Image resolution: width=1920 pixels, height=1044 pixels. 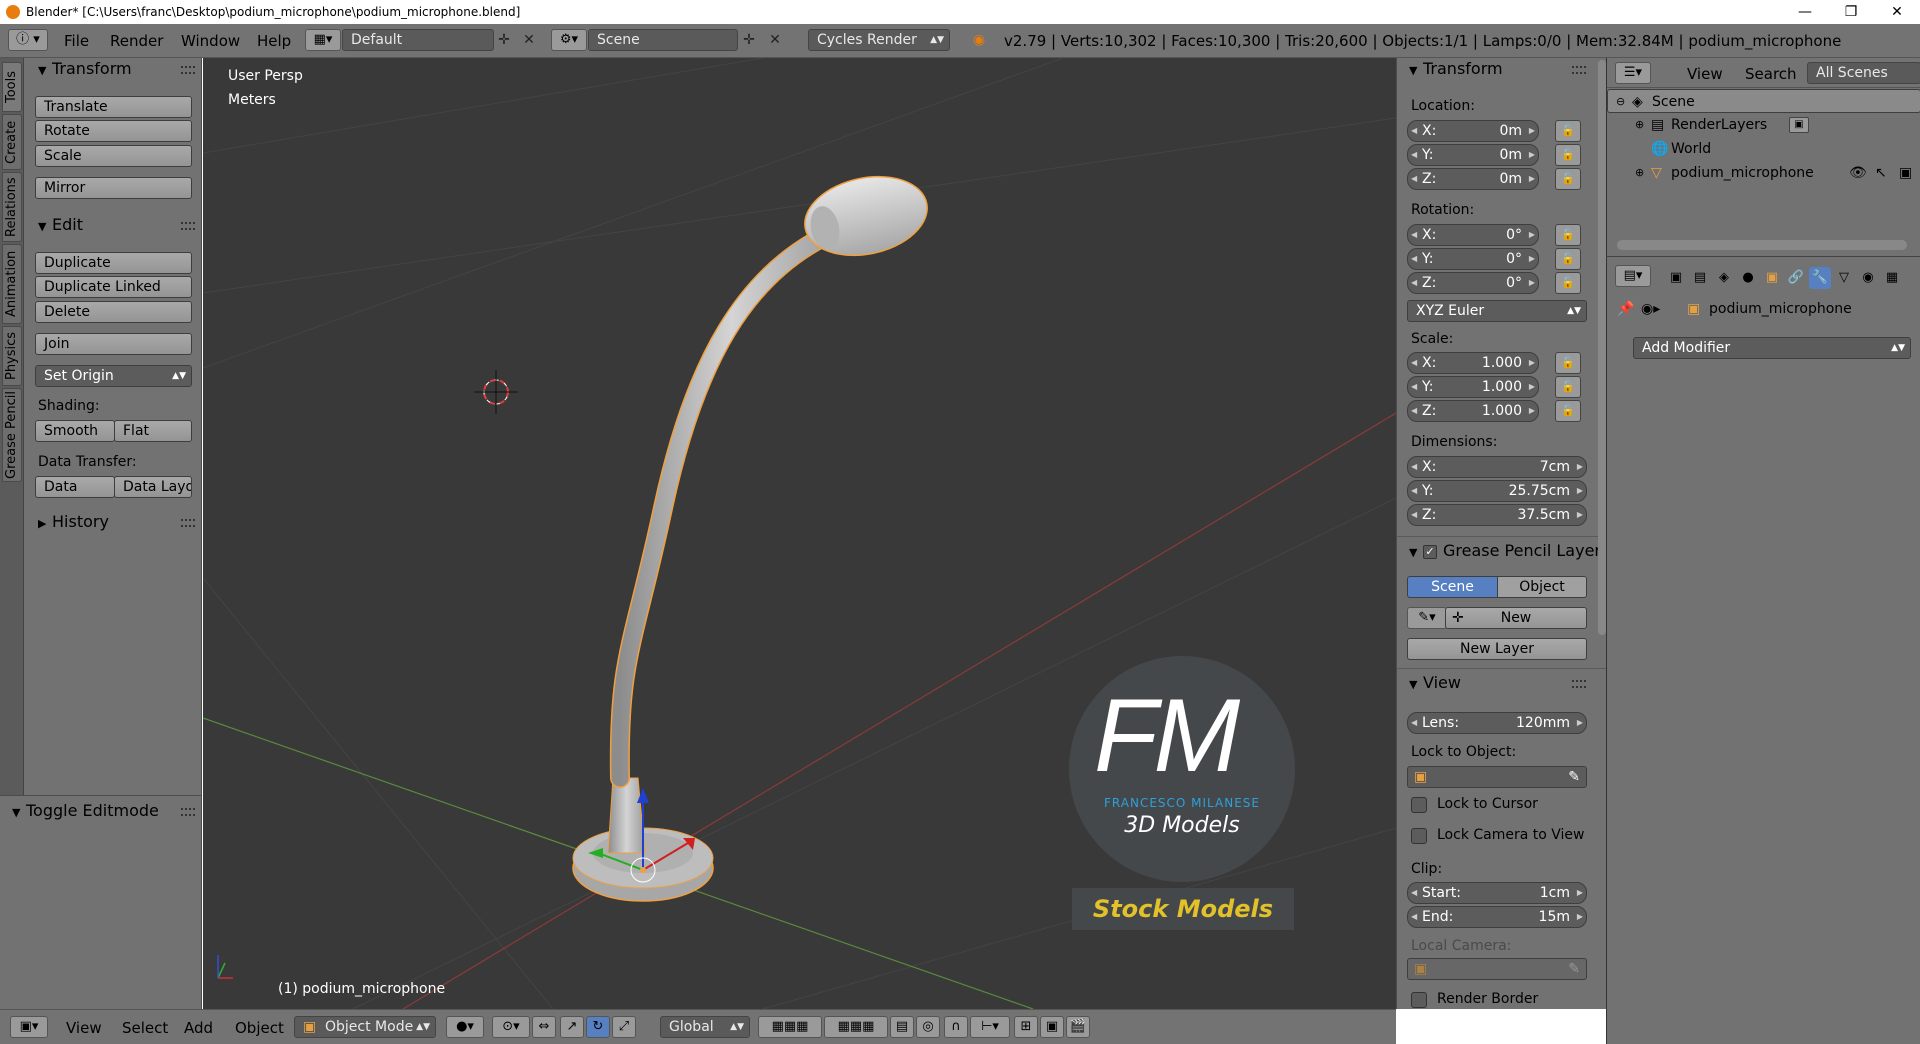 I want to click on pivot-point-icon: ⊙▾, so click(x=511, y=1027).